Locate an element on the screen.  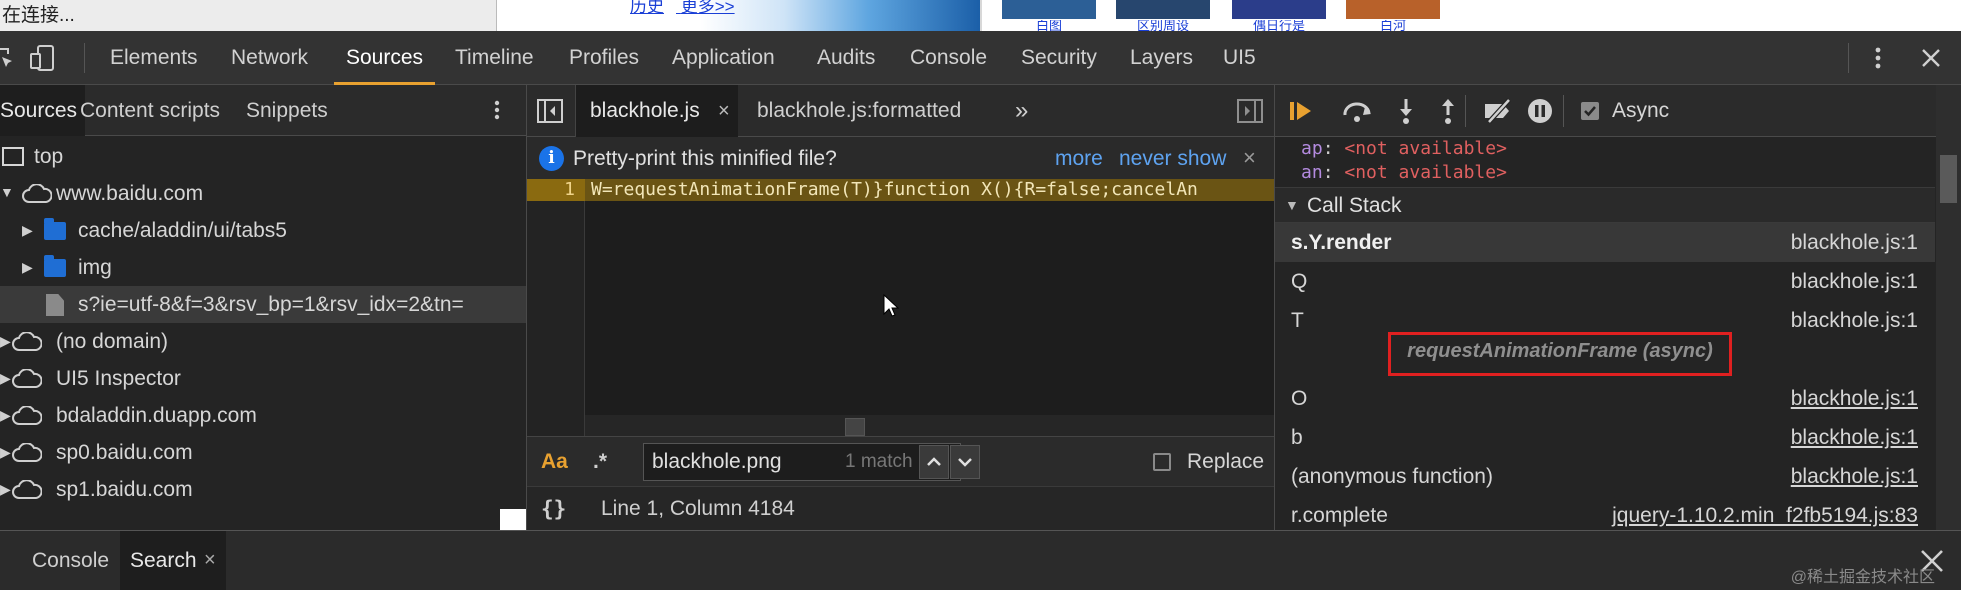
drawer-tab-console: Console is located at coordinates (70, 560).